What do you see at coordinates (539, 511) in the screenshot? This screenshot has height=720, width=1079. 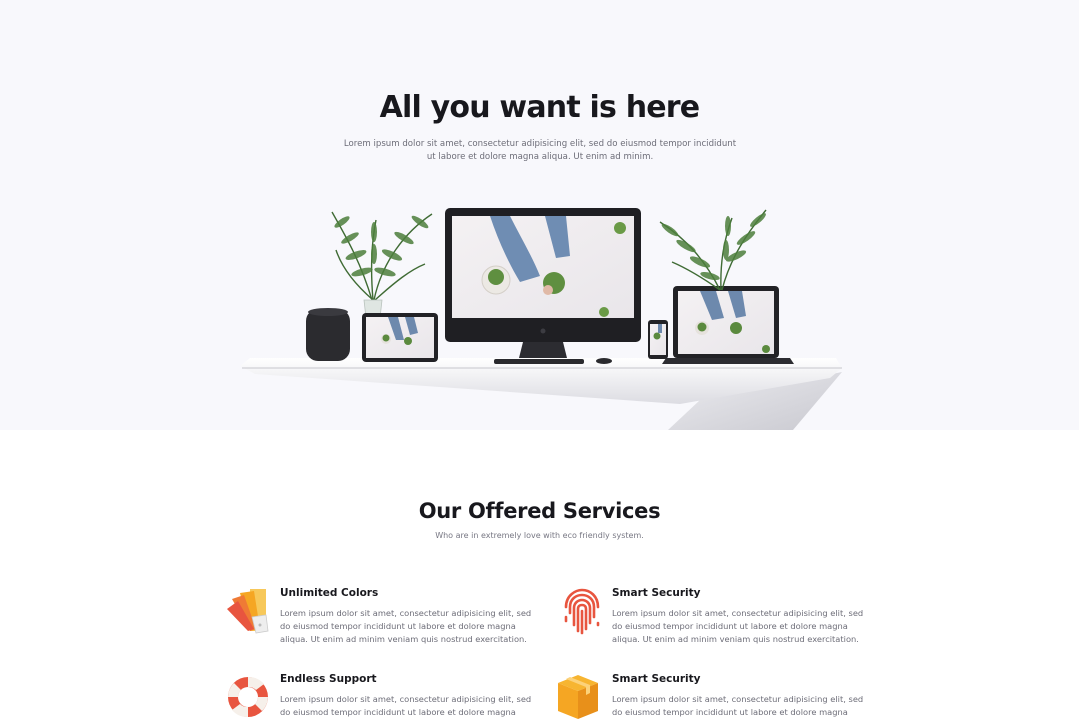 I see `services-title: Our Offered Services` at bounding box center [539, 511].